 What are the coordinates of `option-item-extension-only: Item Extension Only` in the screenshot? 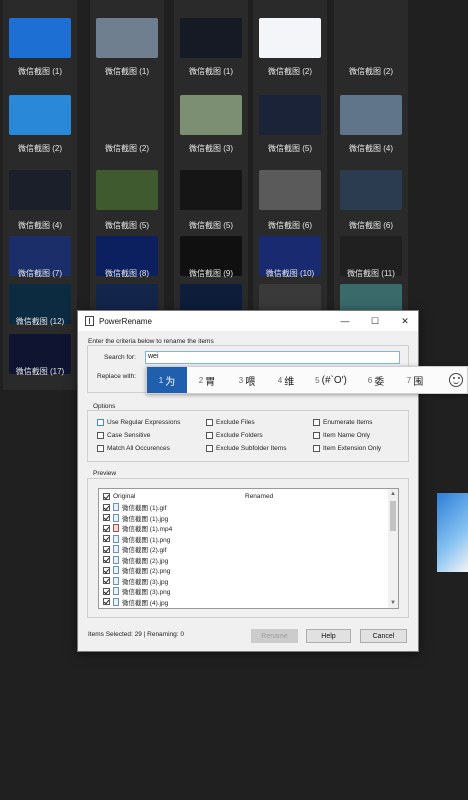 It's located at (347, 448).